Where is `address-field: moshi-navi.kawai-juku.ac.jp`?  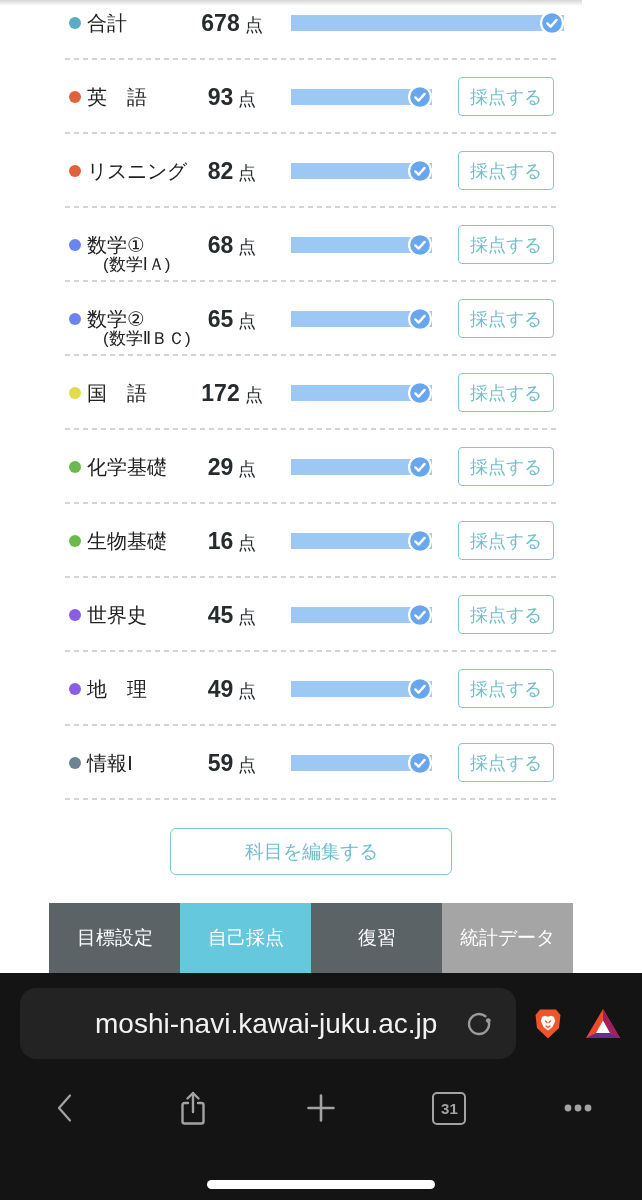
address-field: moshi-navi.kawai-juku.ac.jp is located at coordinates (268, 1023).